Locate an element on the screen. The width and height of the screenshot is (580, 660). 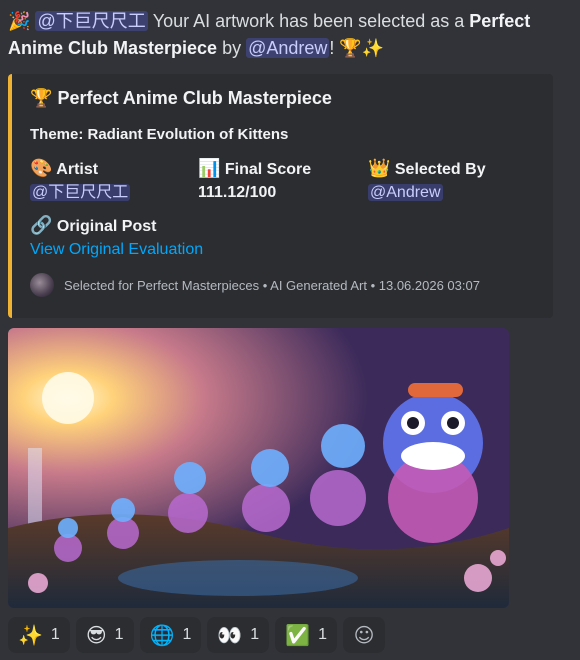
message-text: Your AI artwork has been selected as a is located at coordinates (308, 21).